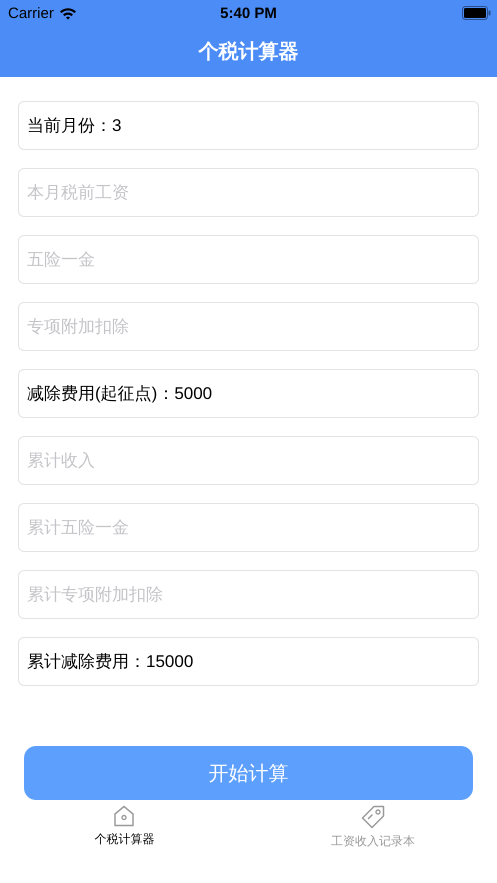 The image size is (497, 883). Describe the element at coordinates (476, 13) in the screenshot. I see `battery-icon` at that location.